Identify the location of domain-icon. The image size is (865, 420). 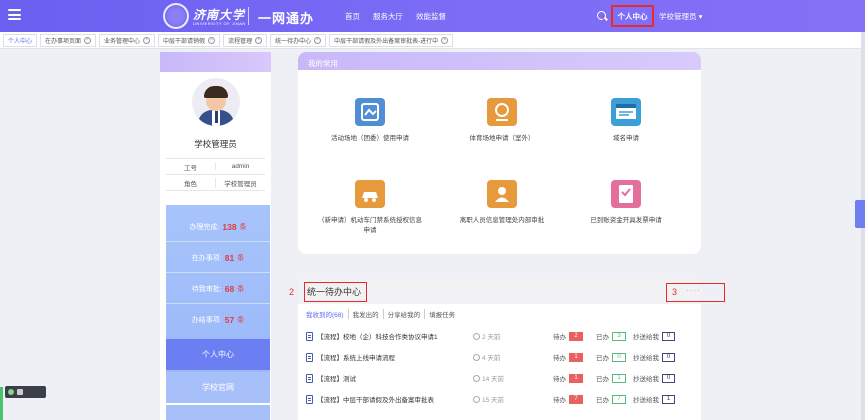
(626, 112).